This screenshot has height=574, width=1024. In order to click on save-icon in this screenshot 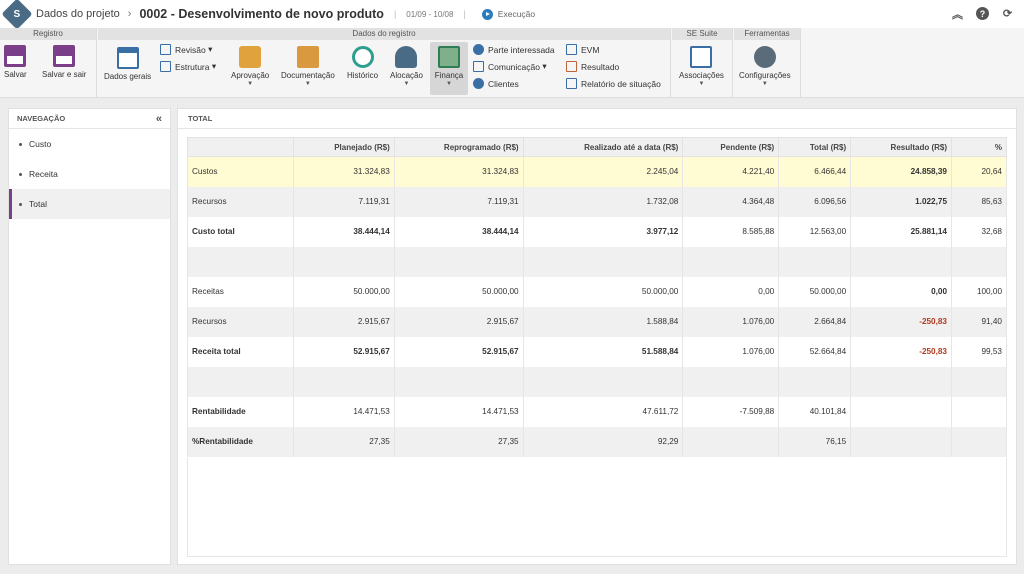, I will do `click(15, 56)`.